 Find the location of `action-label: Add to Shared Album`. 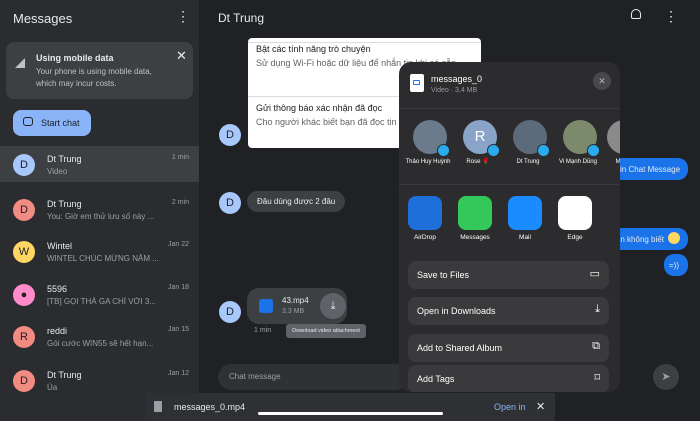

action-label: Add to Shared Album is located at coordinates (460, 348).